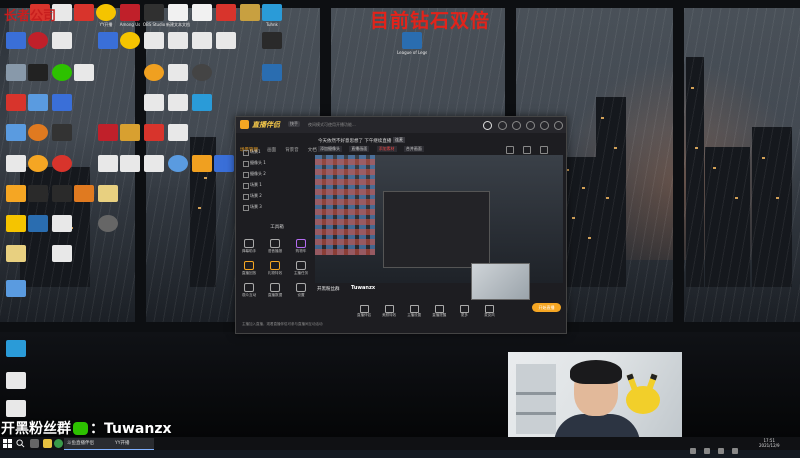 The width and height of the screenshot is (800, 458). Describe the element at coordinates (133, 444) in the screenshot. I see `taskbar-window: YY开播` at that location.